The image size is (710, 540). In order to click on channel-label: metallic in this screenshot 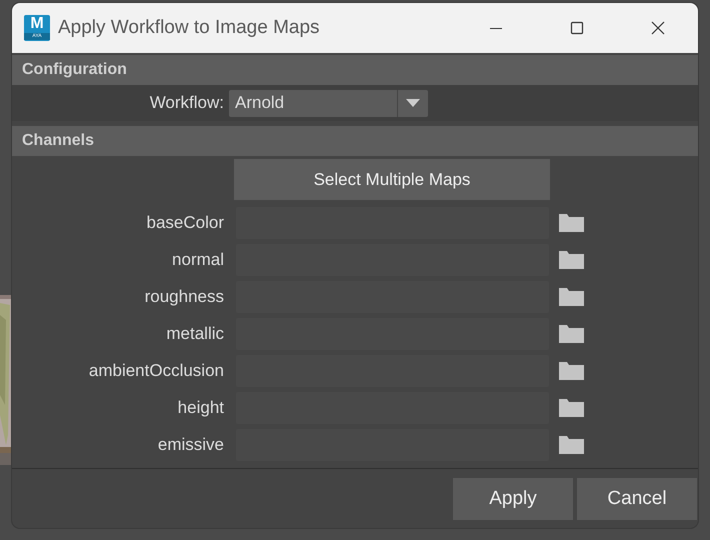, I will do `click(194, 334)`.